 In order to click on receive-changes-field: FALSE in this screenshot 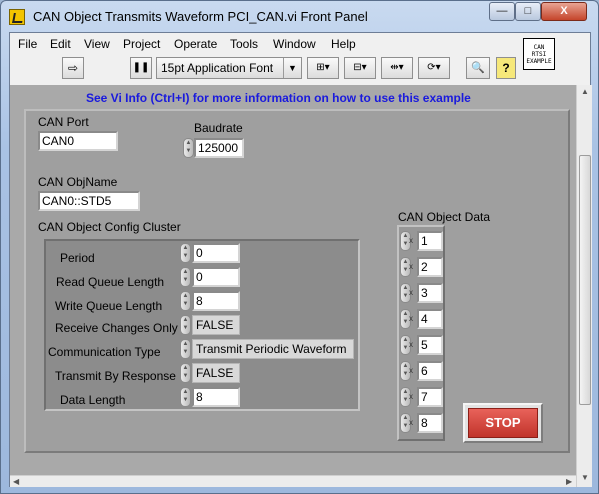, I will do `click(216, 325)`.